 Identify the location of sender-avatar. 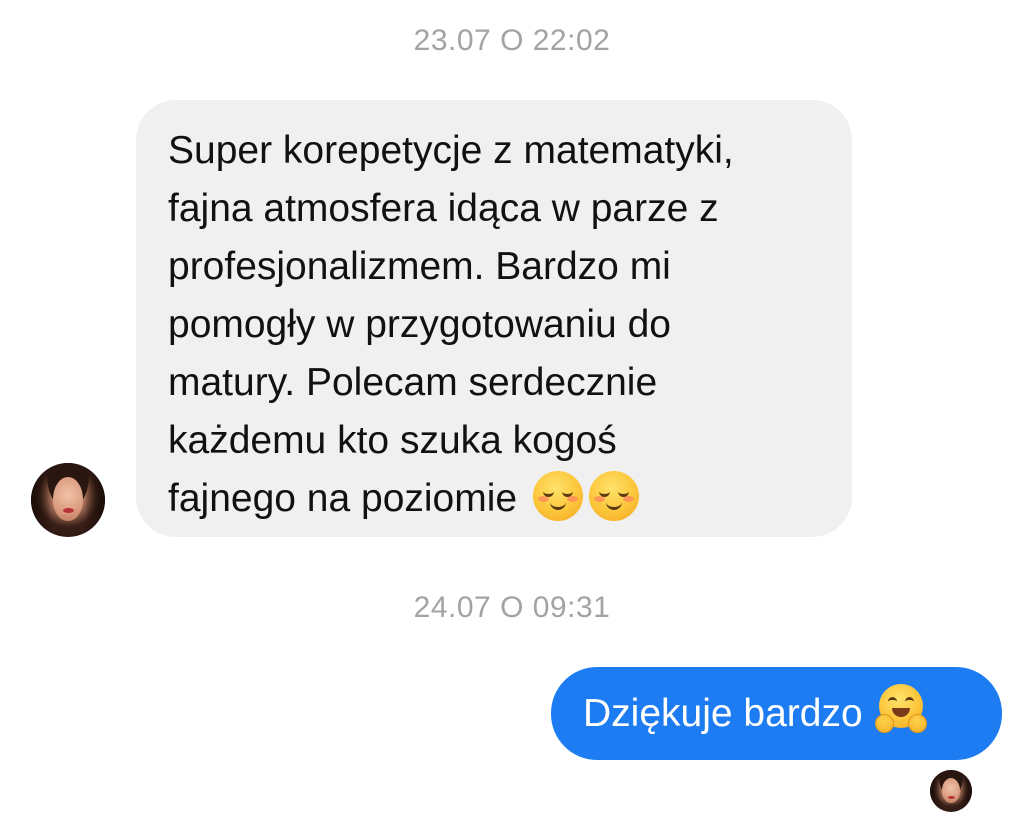
(68, 500).